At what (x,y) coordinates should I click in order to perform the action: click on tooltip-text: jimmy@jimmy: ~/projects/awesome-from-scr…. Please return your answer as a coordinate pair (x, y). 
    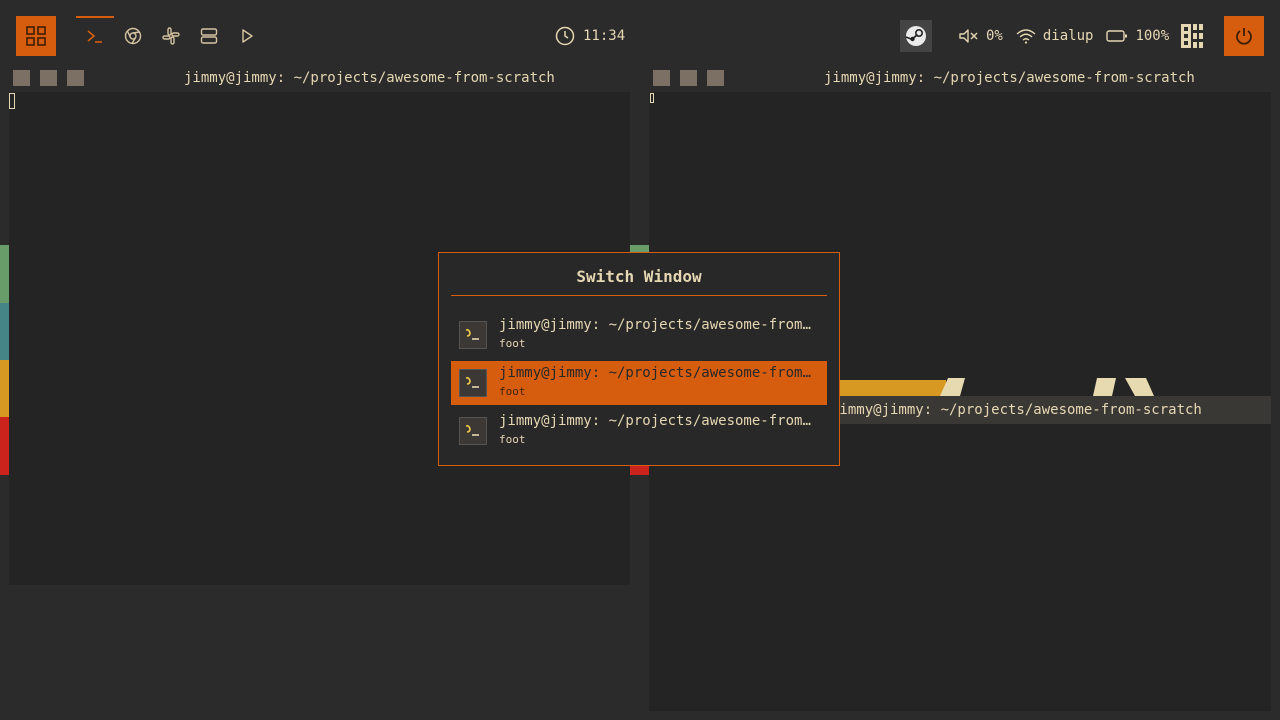
    Looking at the image, I should click on (1016, 410).